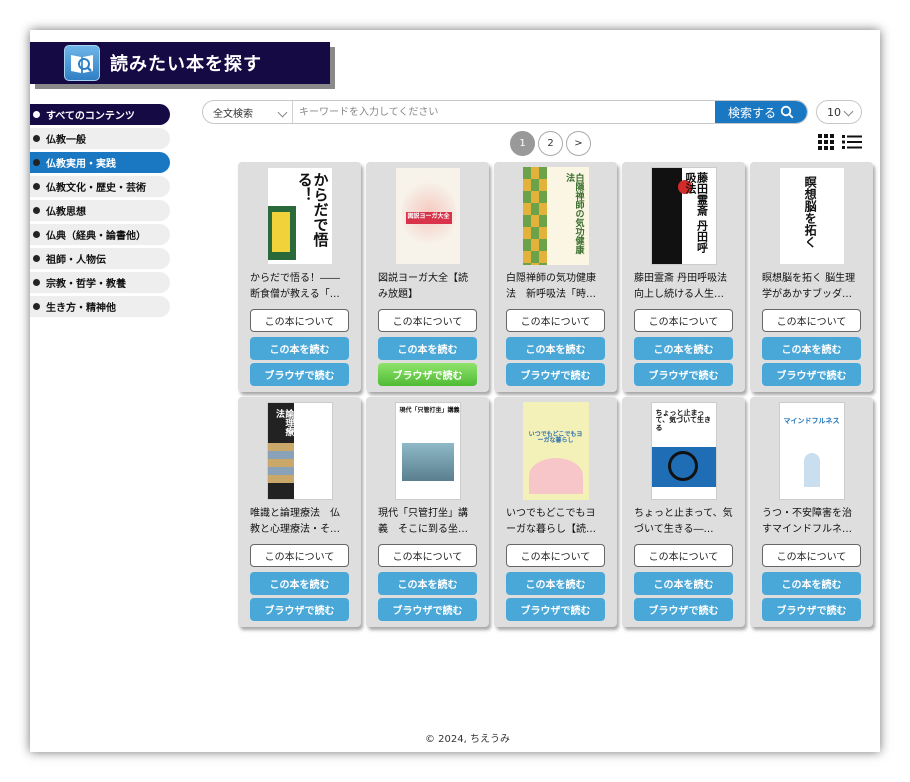 This screenshot has width=910, height=782. Describe the element at coordinates (180, 63) in the screenshot. I see `header-banner: 読みたい本を探す` at that location.